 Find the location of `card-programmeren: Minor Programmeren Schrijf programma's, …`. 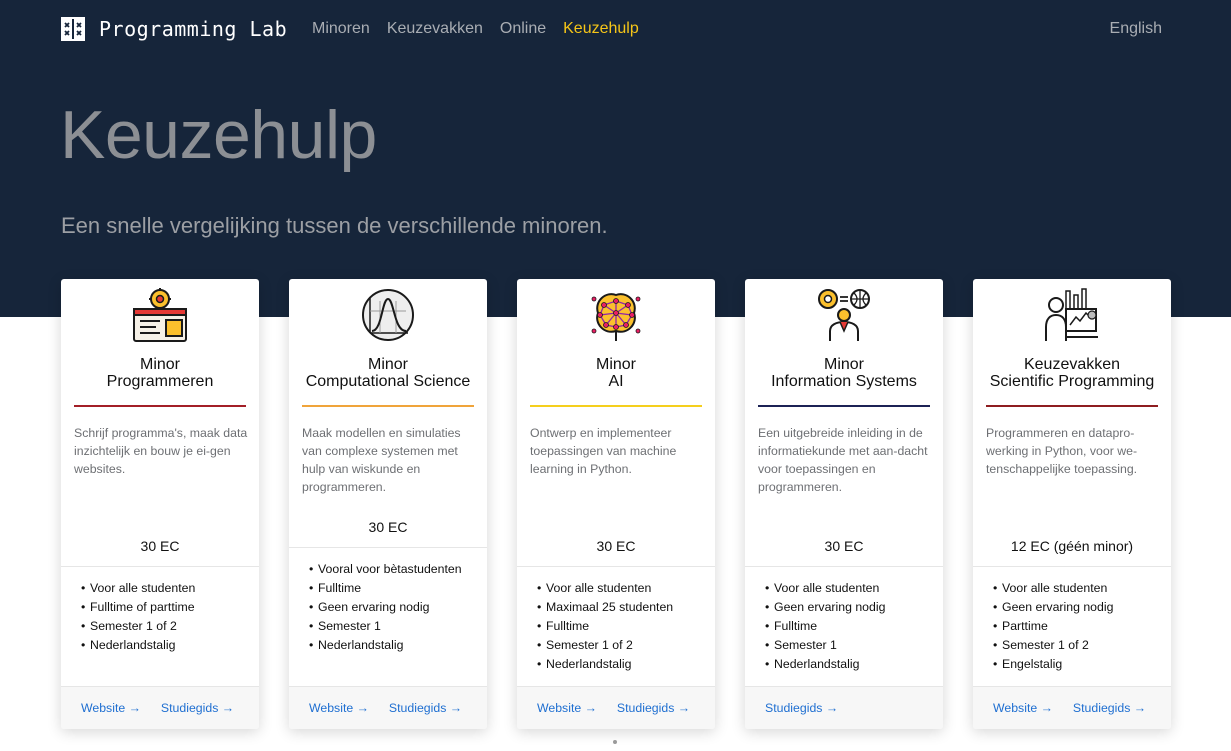

card-programmeren: Minor Programmeren Schrijf programma's, … is located at coordinates (160, 504).